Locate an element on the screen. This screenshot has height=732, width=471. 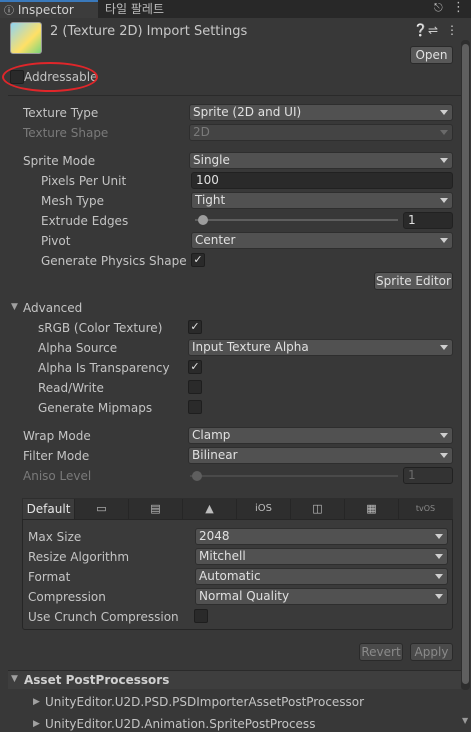
max-size-label: Max Size is located at coordinates (55, 537).